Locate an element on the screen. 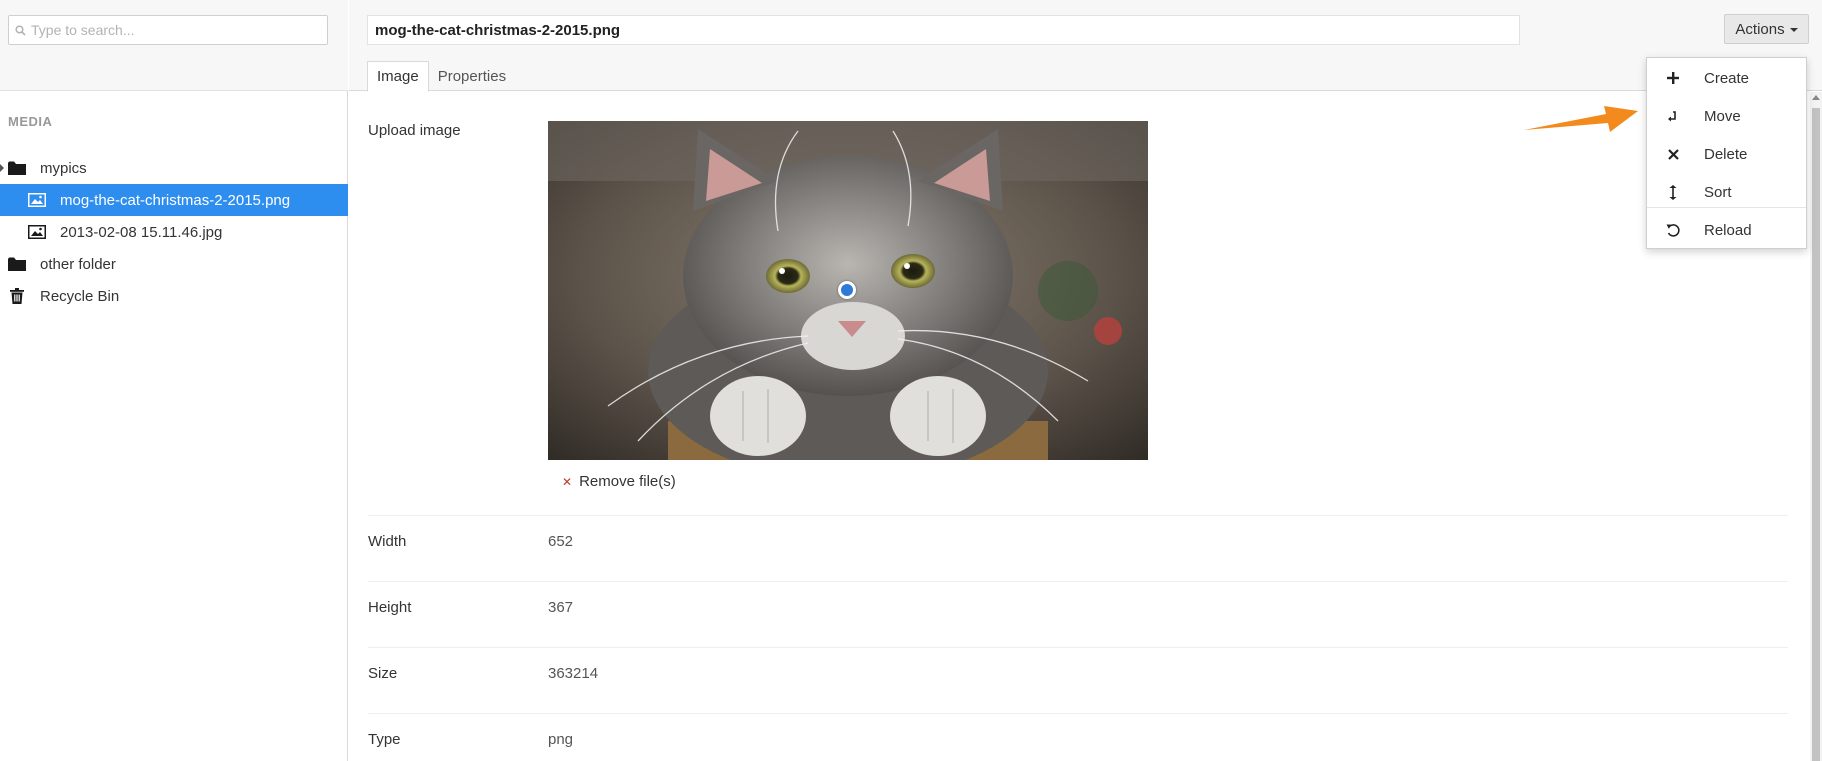 The image size is (1822, 761). menu-item-sort: Sort is located at coordinates (1726, 192).